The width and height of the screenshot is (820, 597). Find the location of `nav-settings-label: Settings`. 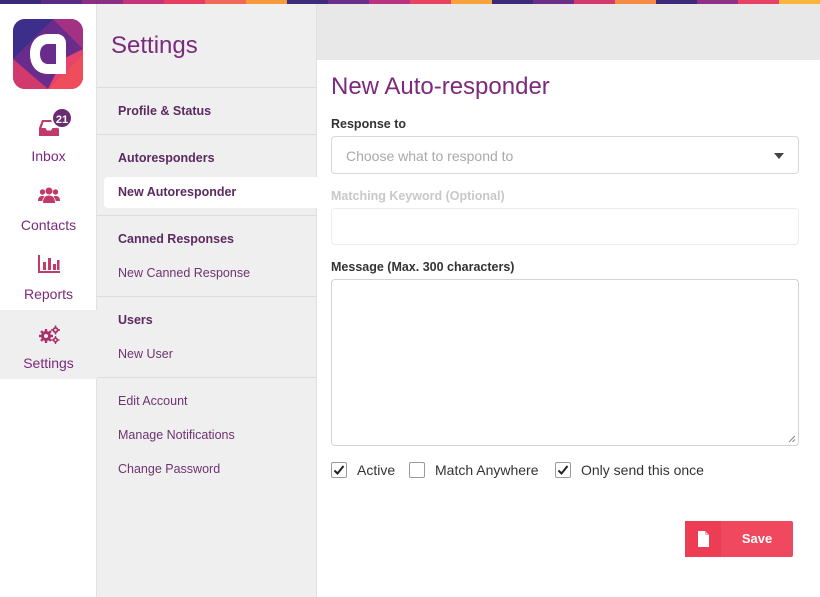

nav-settings-label: Settings is located at coordinates (48, 363).